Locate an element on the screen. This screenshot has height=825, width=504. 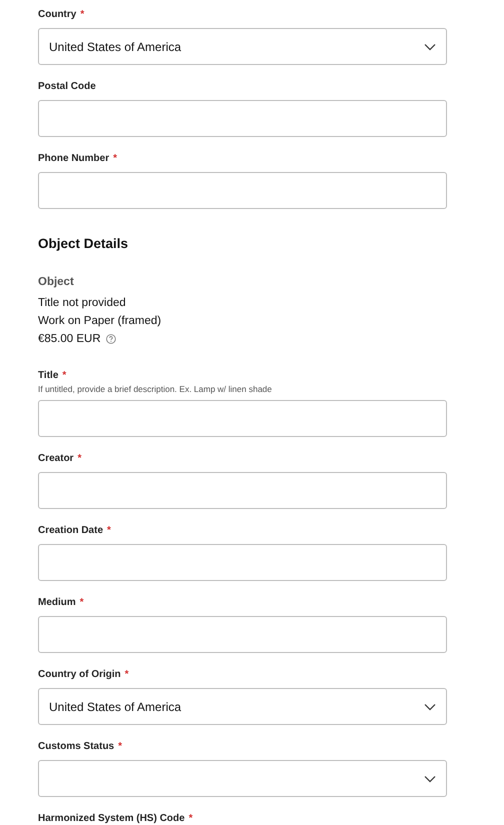
field-label: Creator is located at coordinates (56, 458).